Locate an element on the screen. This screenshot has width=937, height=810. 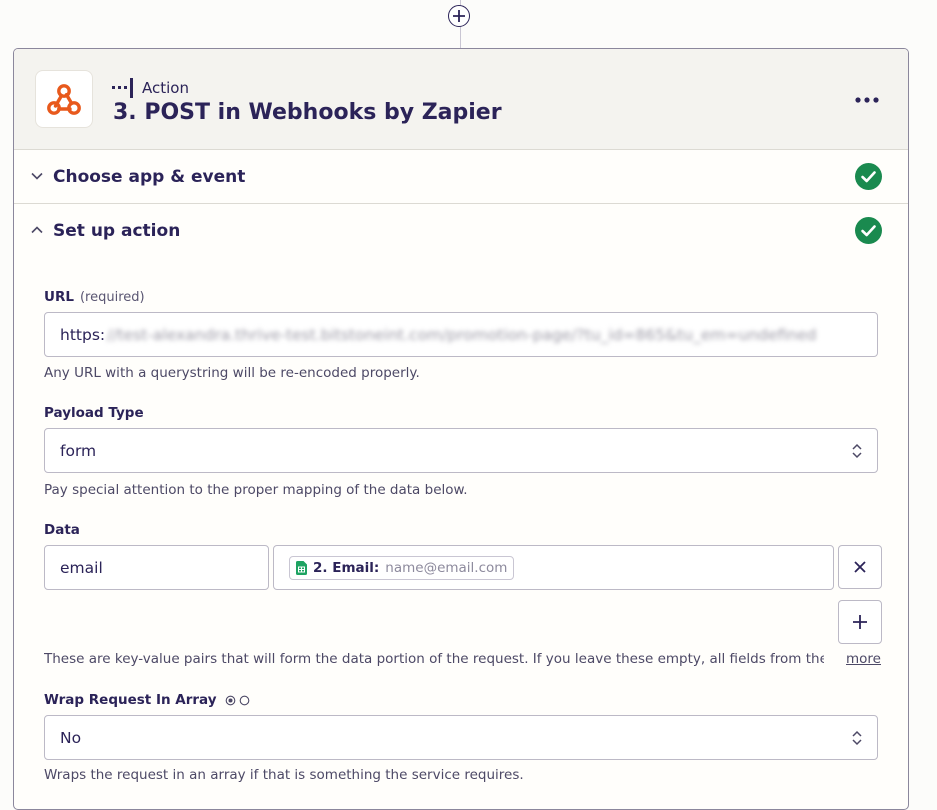
google-sheets-icon is located at coordinates (301, 567).